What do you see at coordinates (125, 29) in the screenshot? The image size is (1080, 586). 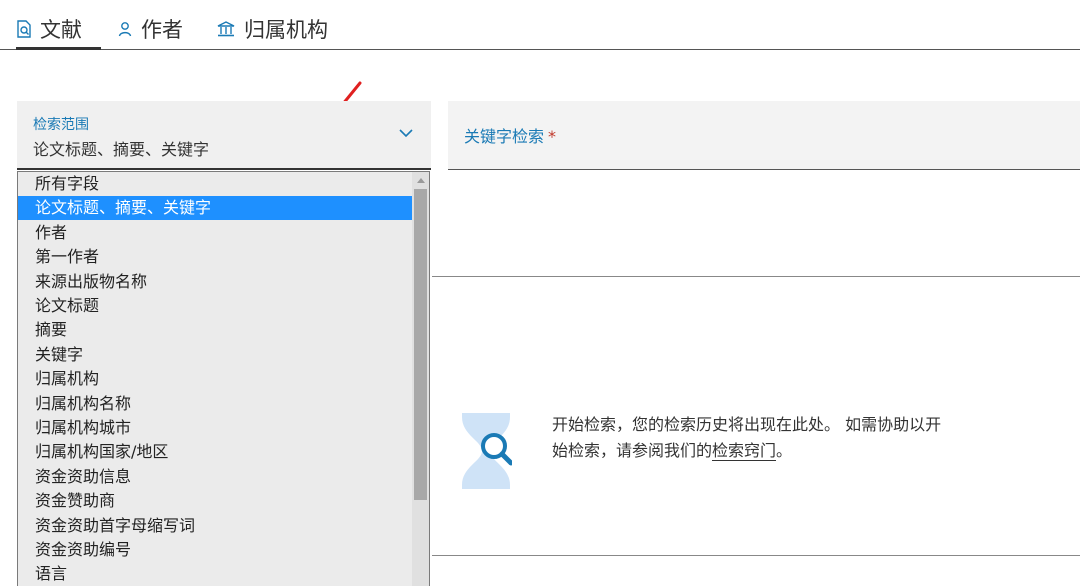 I see `person-icon` at bounding box center [125, 29].